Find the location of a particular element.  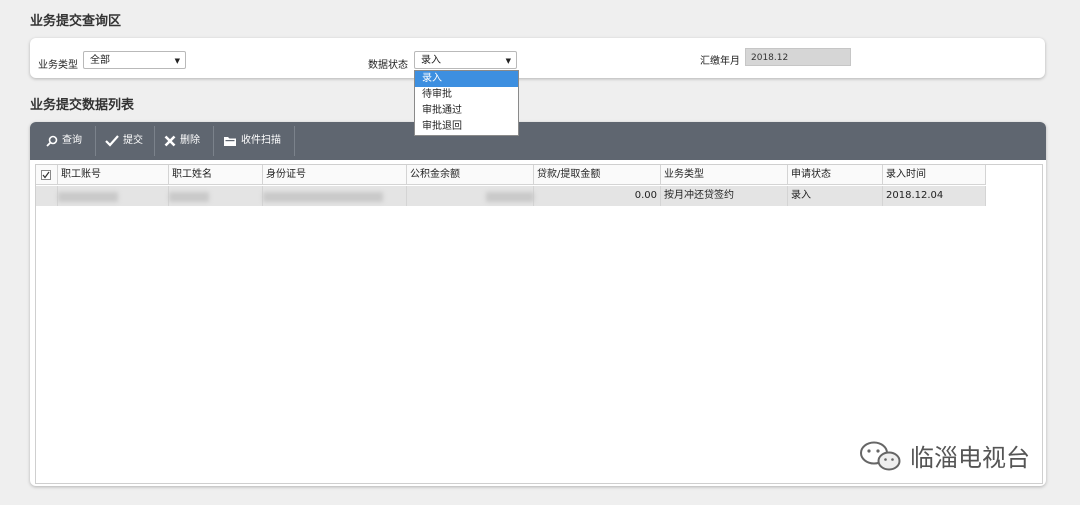

business-type-select: 全部 ▼ is located at coordinates (134, 60).